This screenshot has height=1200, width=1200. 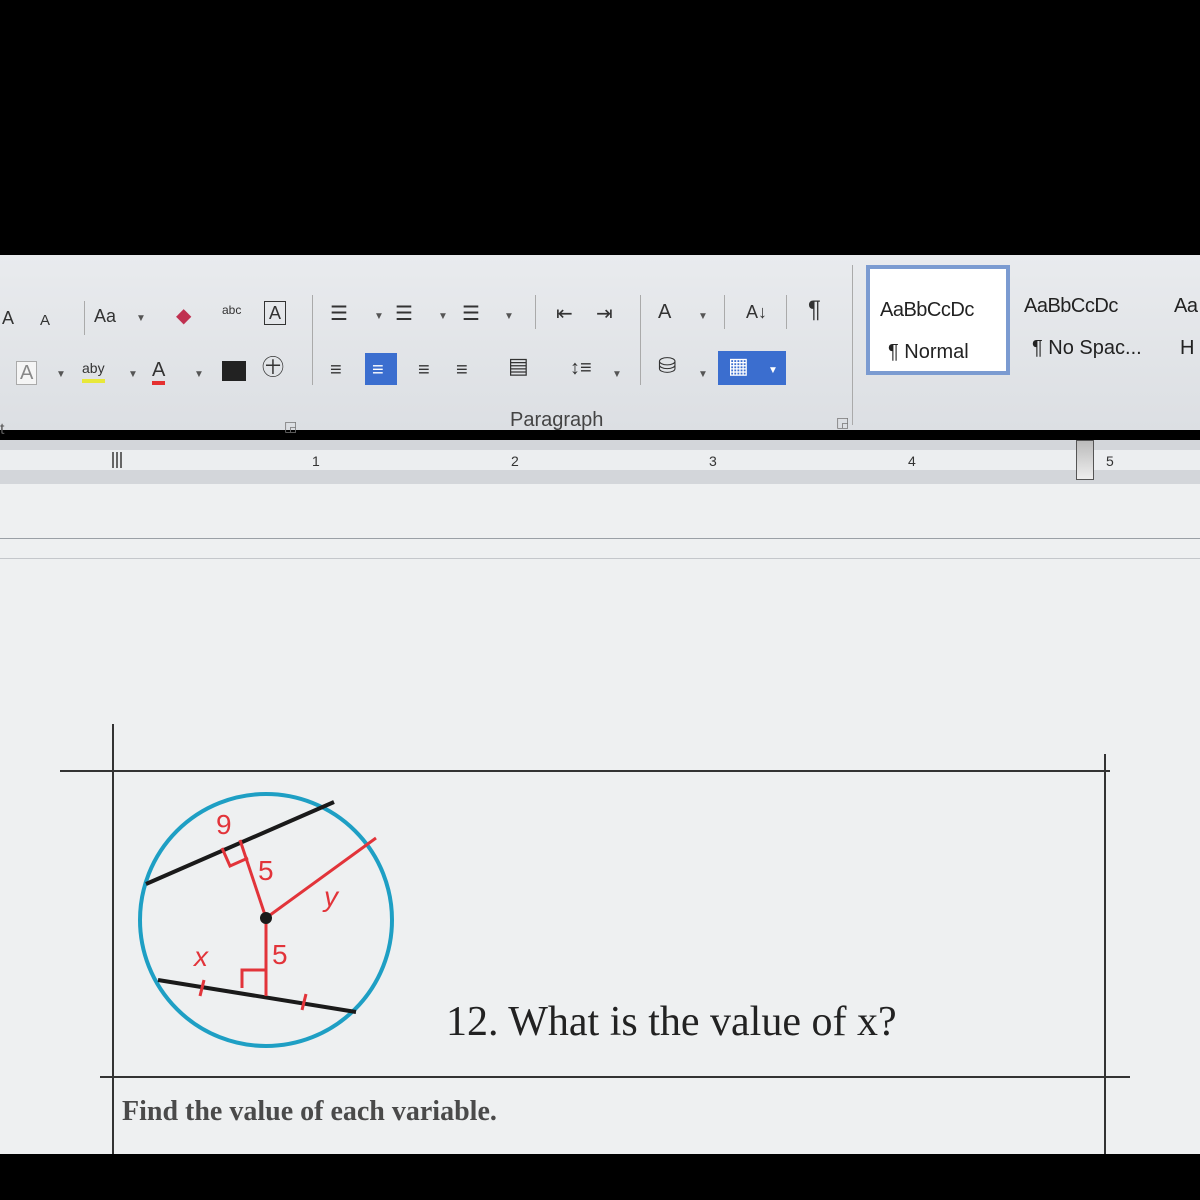 What do you see at coordinates (234, 371) in the screenshot?
I see `shading-icon` at bounding box center [234, 371].